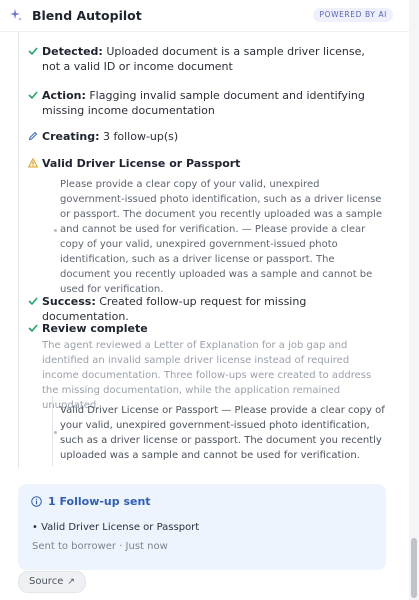 The image size is (419, 600). What do you see at coordinates (204, 328) in the screenshot?
I see `step-review-complete: Review complete` at bounding box center [204, 328].